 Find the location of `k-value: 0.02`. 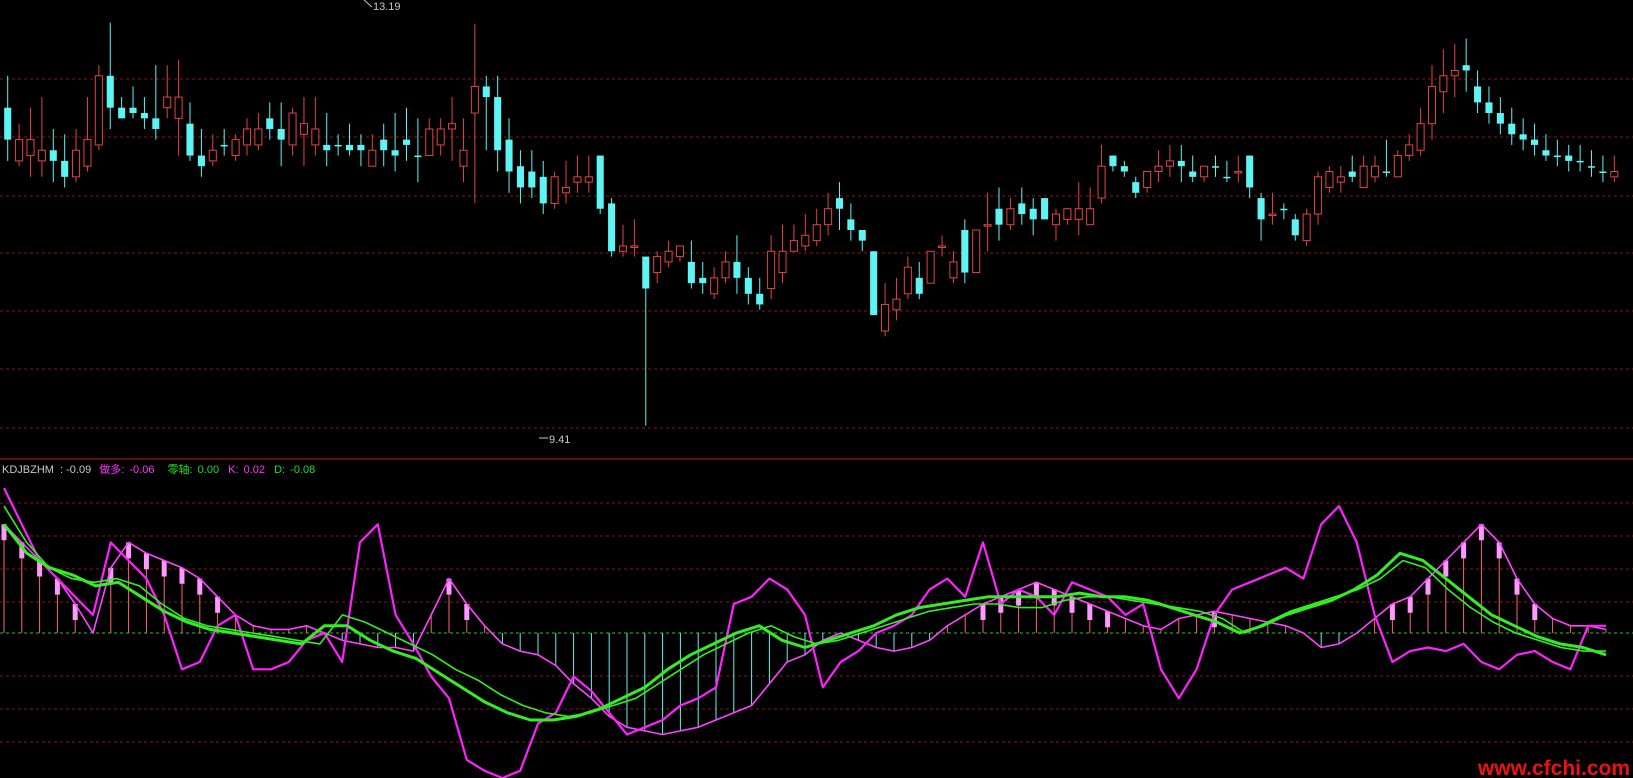

k-value: 0.02 is located at coordinates (254, 470).